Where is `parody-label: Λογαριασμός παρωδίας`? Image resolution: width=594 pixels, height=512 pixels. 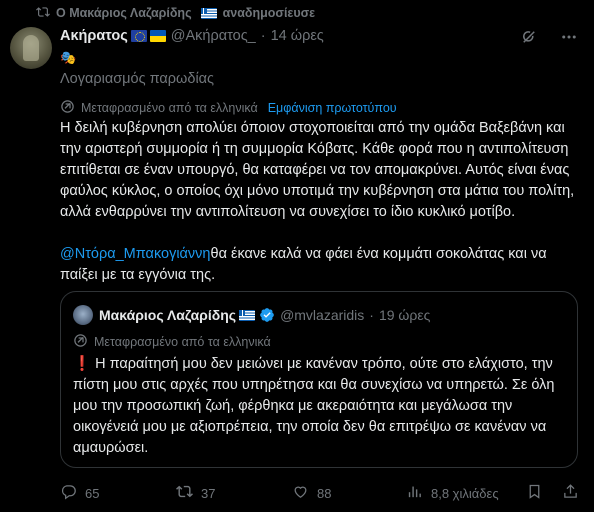
parody-label: Λογαριασμός παρωδίας is located at coordinates (137, 79).